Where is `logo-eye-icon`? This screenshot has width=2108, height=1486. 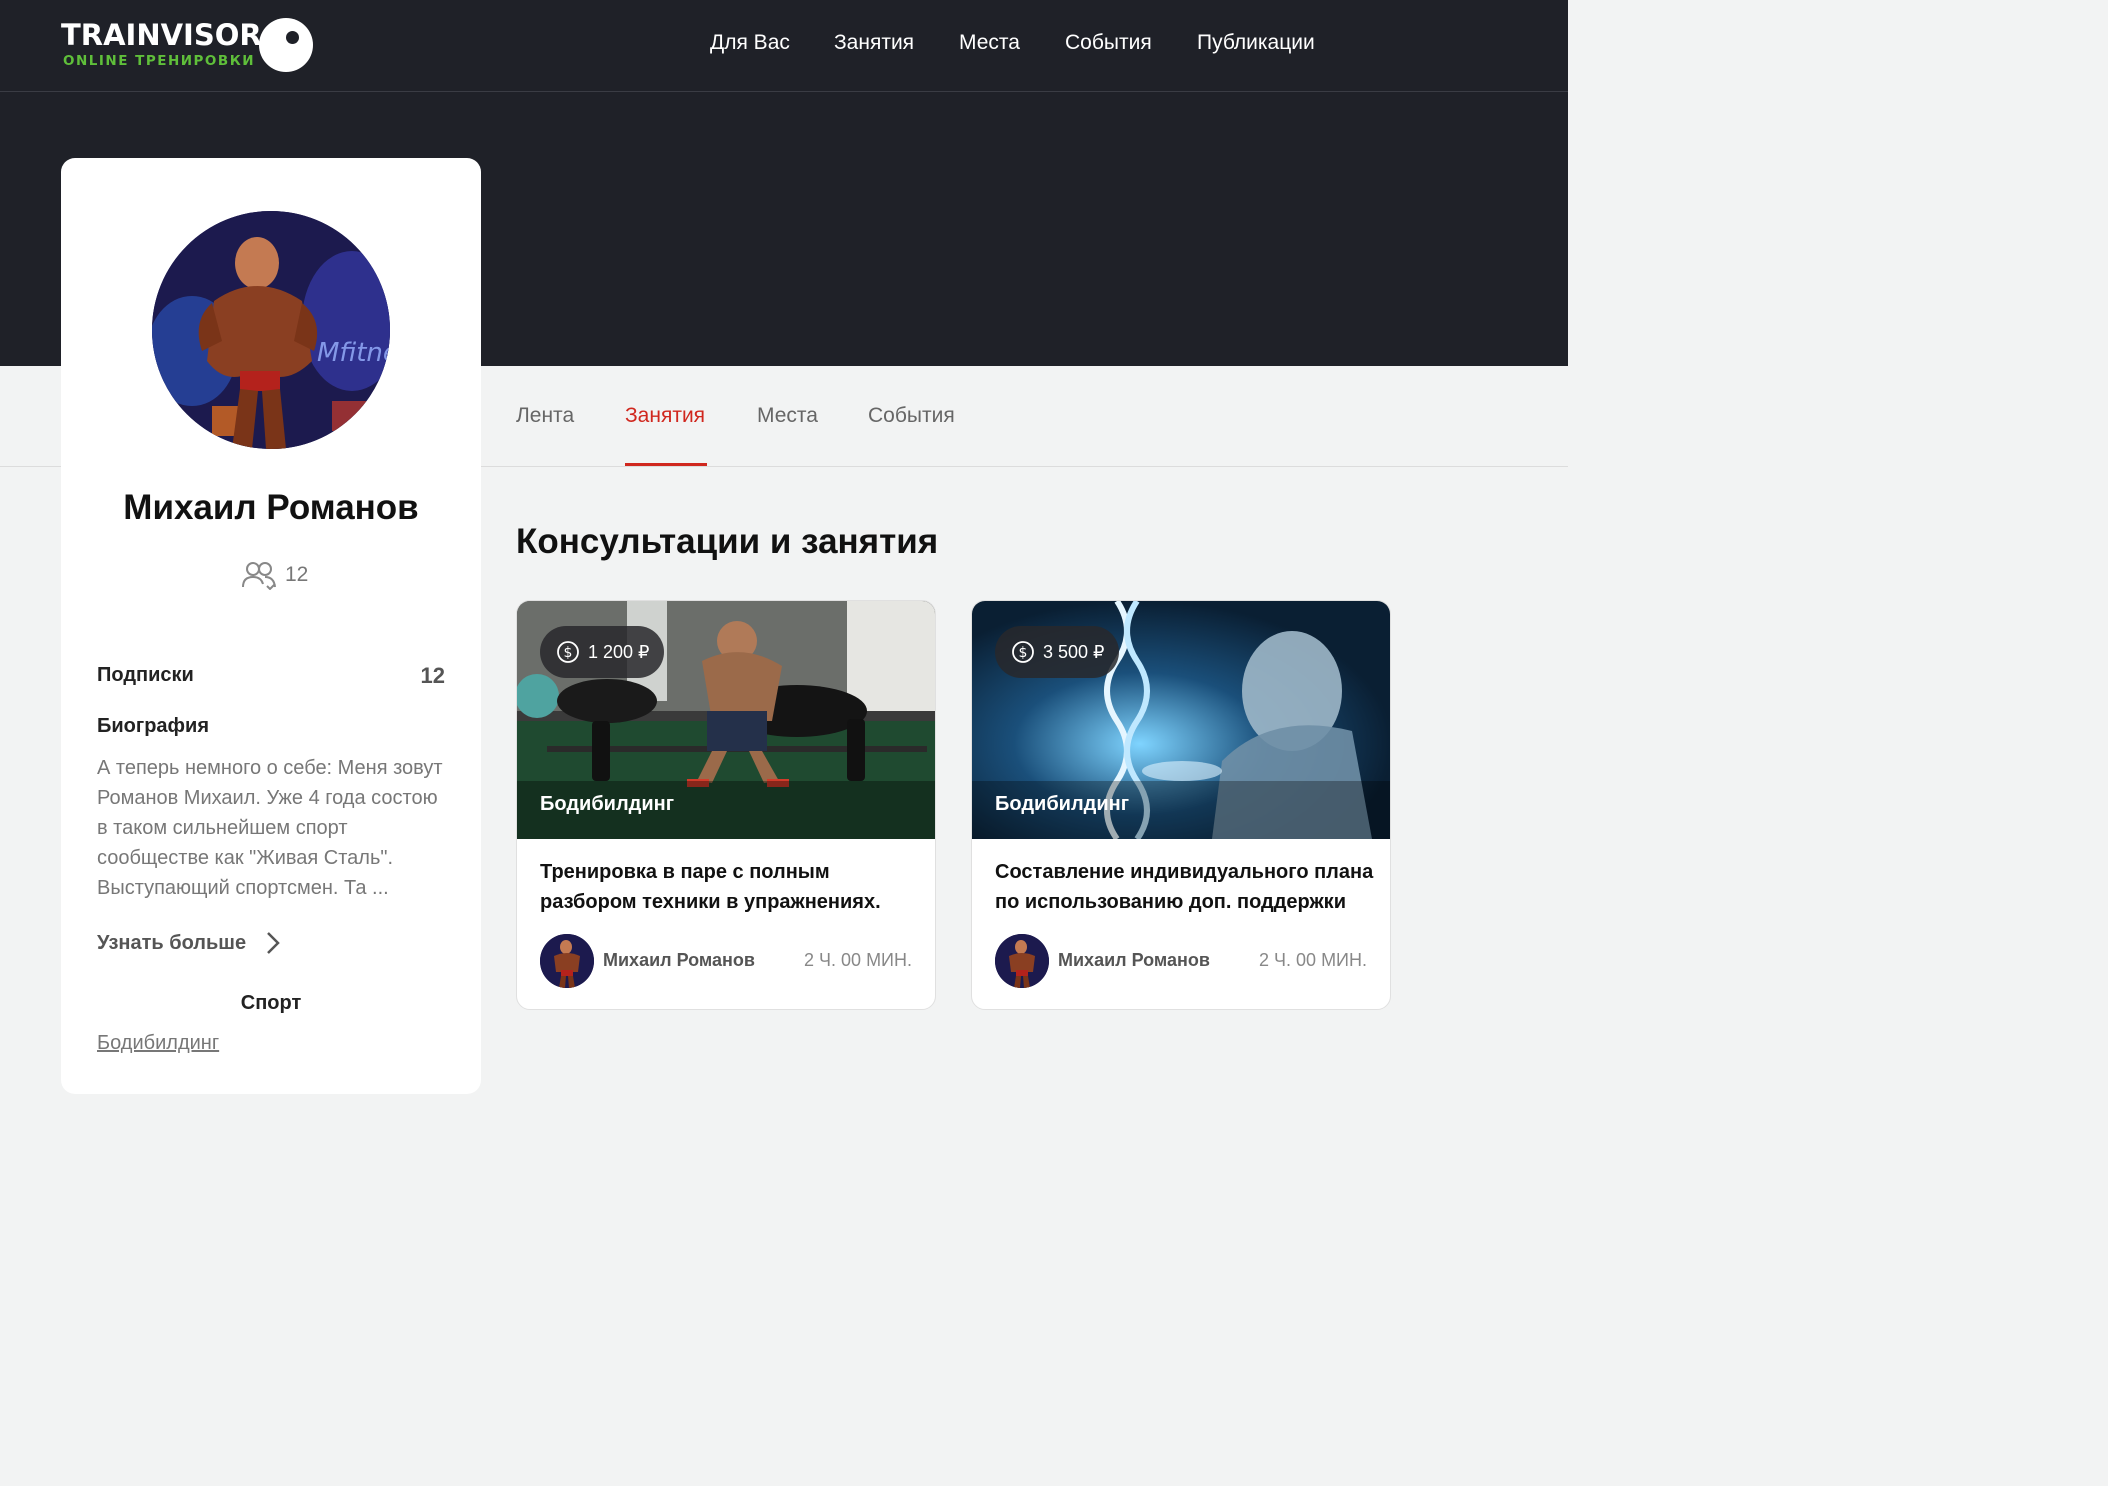 logo-eye-icon is located at coordinates (286, 45).